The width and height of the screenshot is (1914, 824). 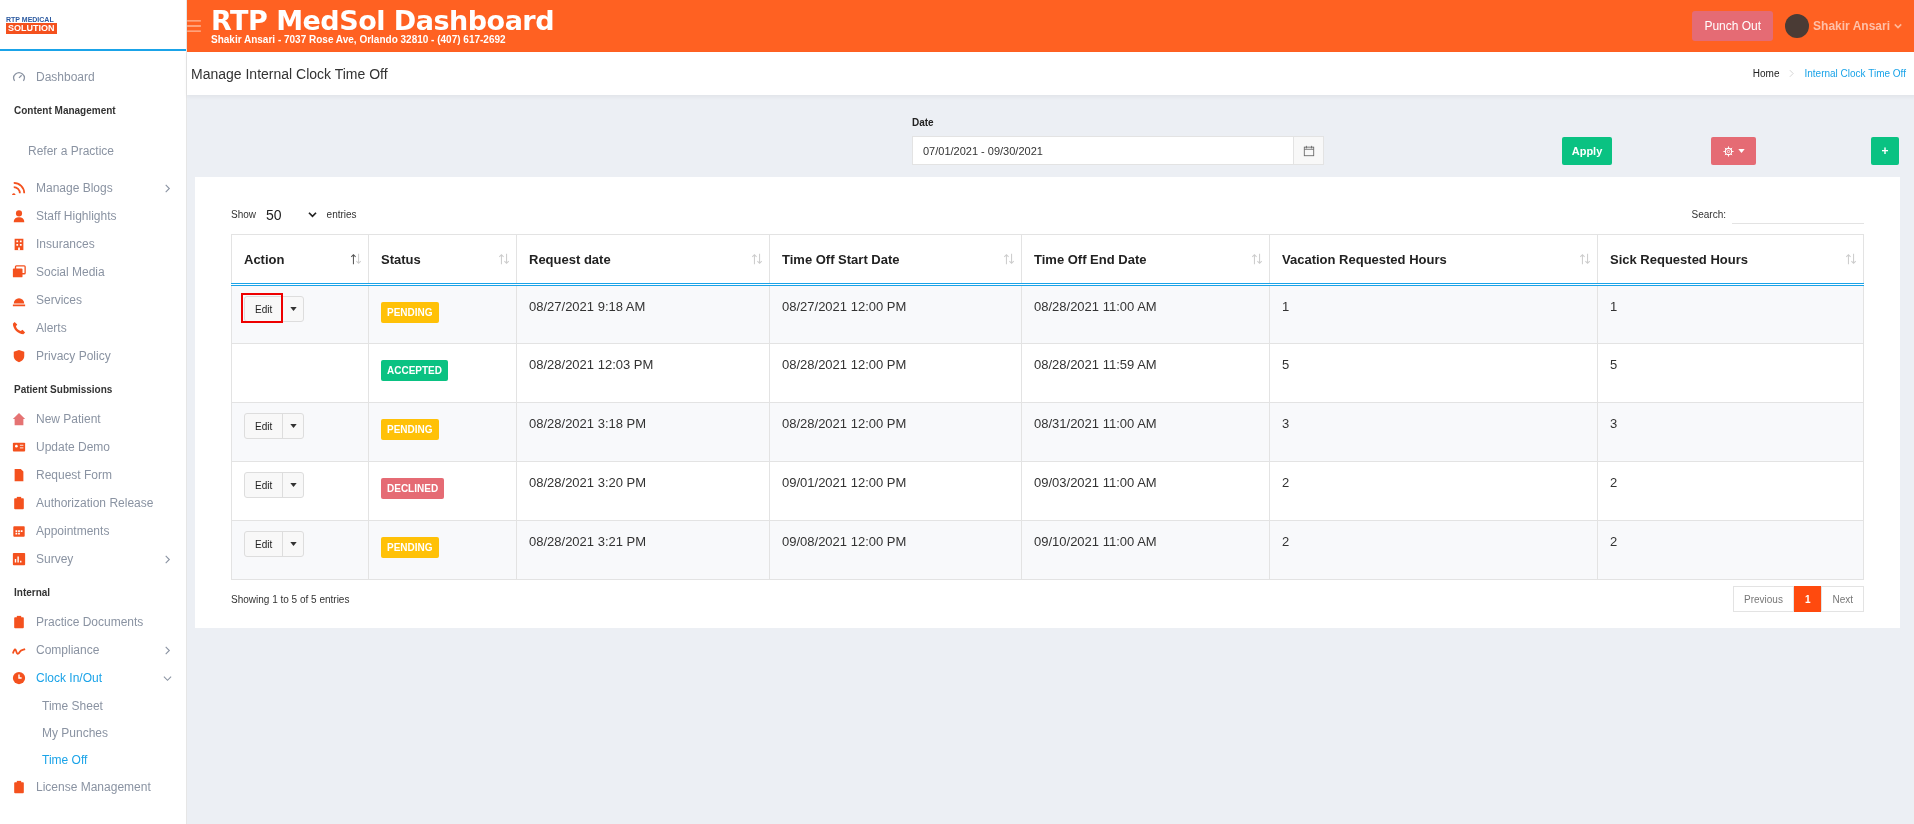 I want to click on sidebar-item: Authorization Release, so click(x=93, y=503).